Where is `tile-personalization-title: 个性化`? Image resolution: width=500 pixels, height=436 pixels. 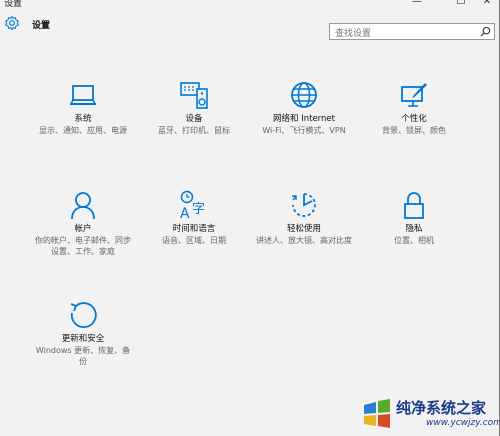
tile-personalization-title: 个性化 is located at coordinates (414, 119).